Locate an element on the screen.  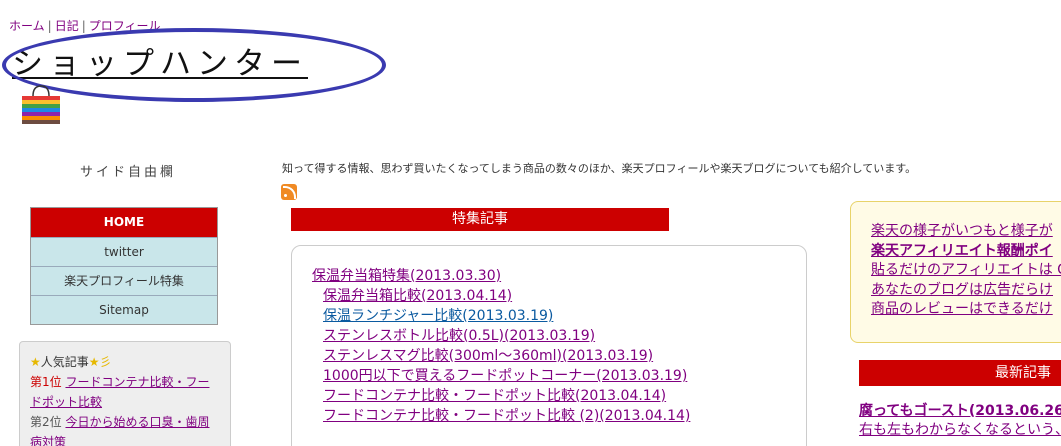
menu-item-sitemap: Sitemap is located at coordinates (124, 309).